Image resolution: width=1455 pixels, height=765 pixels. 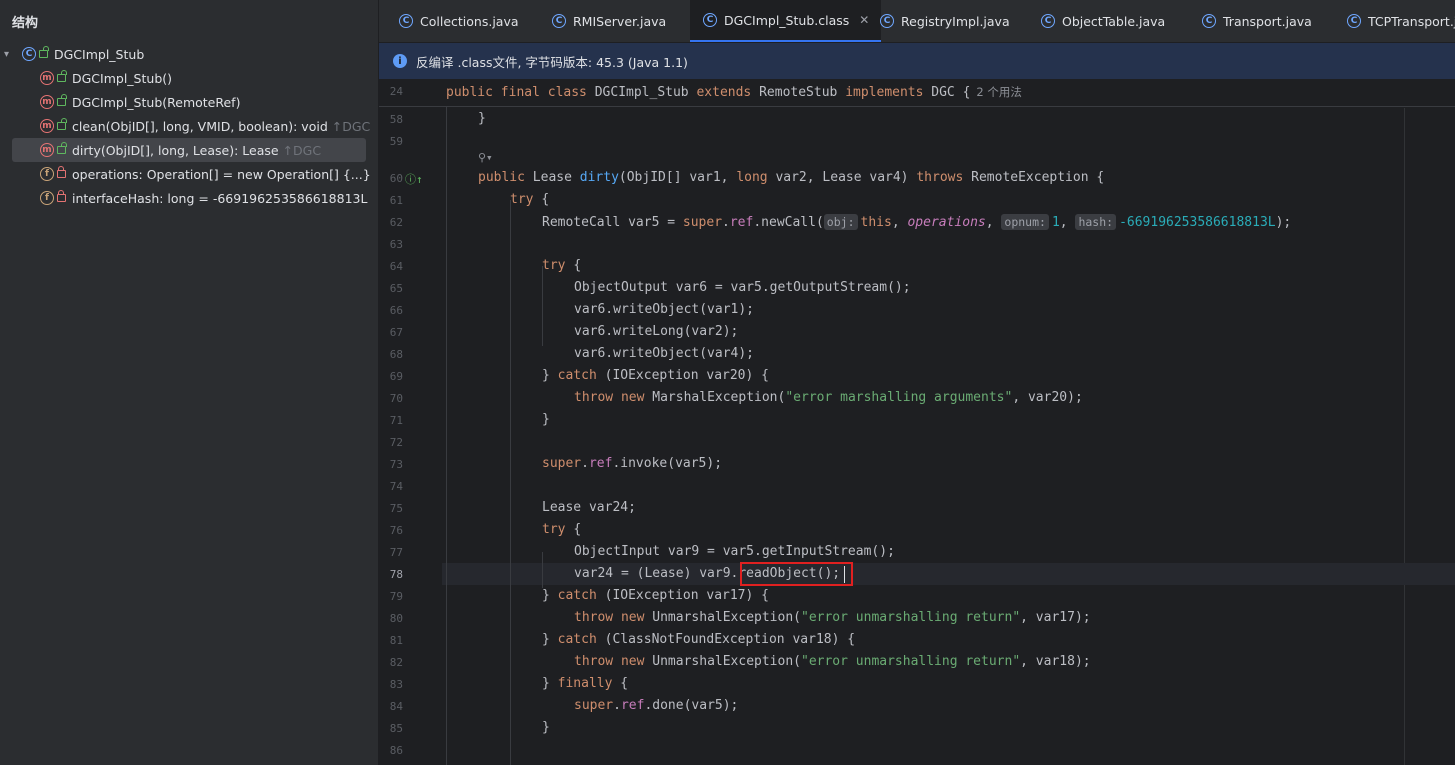 What do you see at coordinates (664, 309) in the screenshot?
I see `code-line: var6.writeObject(var1);` at bounding box center [664, 309].